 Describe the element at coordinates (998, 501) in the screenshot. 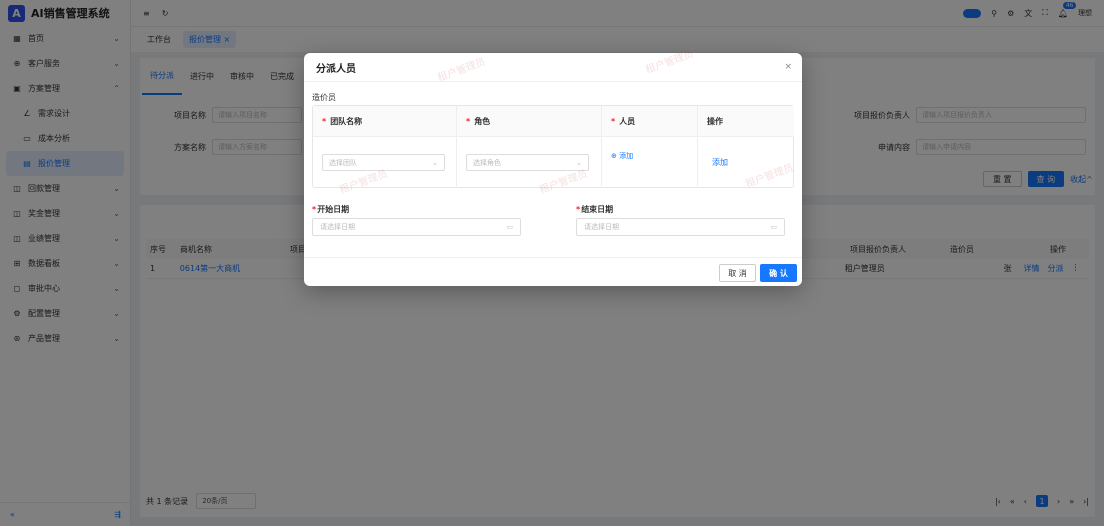

I see `first-page-icon: |‹` at that location.